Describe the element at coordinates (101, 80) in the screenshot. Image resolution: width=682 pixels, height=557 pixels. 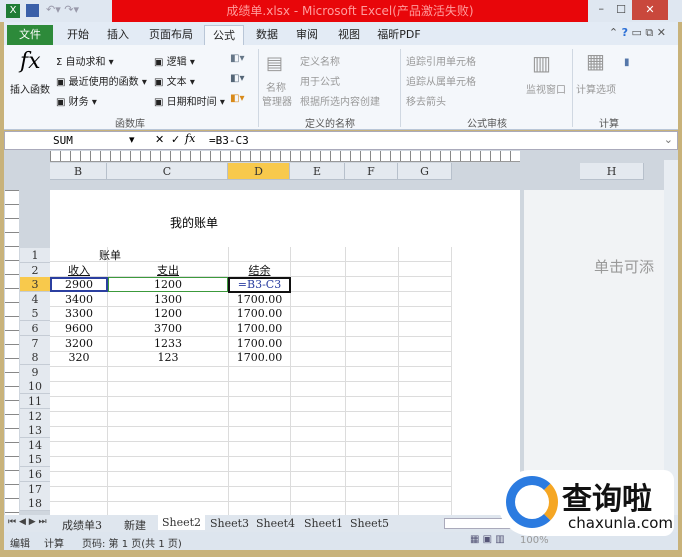
I see `recent-functions-button: ▣ 最近使用的函数 ▾` at that location.